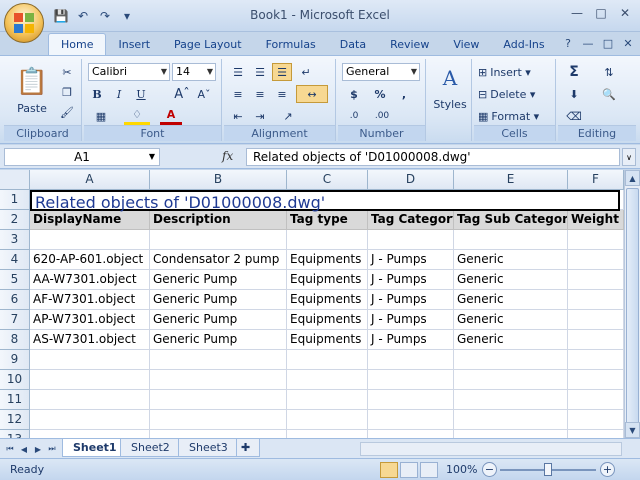  Describe the element at coordinates (90, 320) in the screenshot. I see `cell: AP-W7301.object` at that location.